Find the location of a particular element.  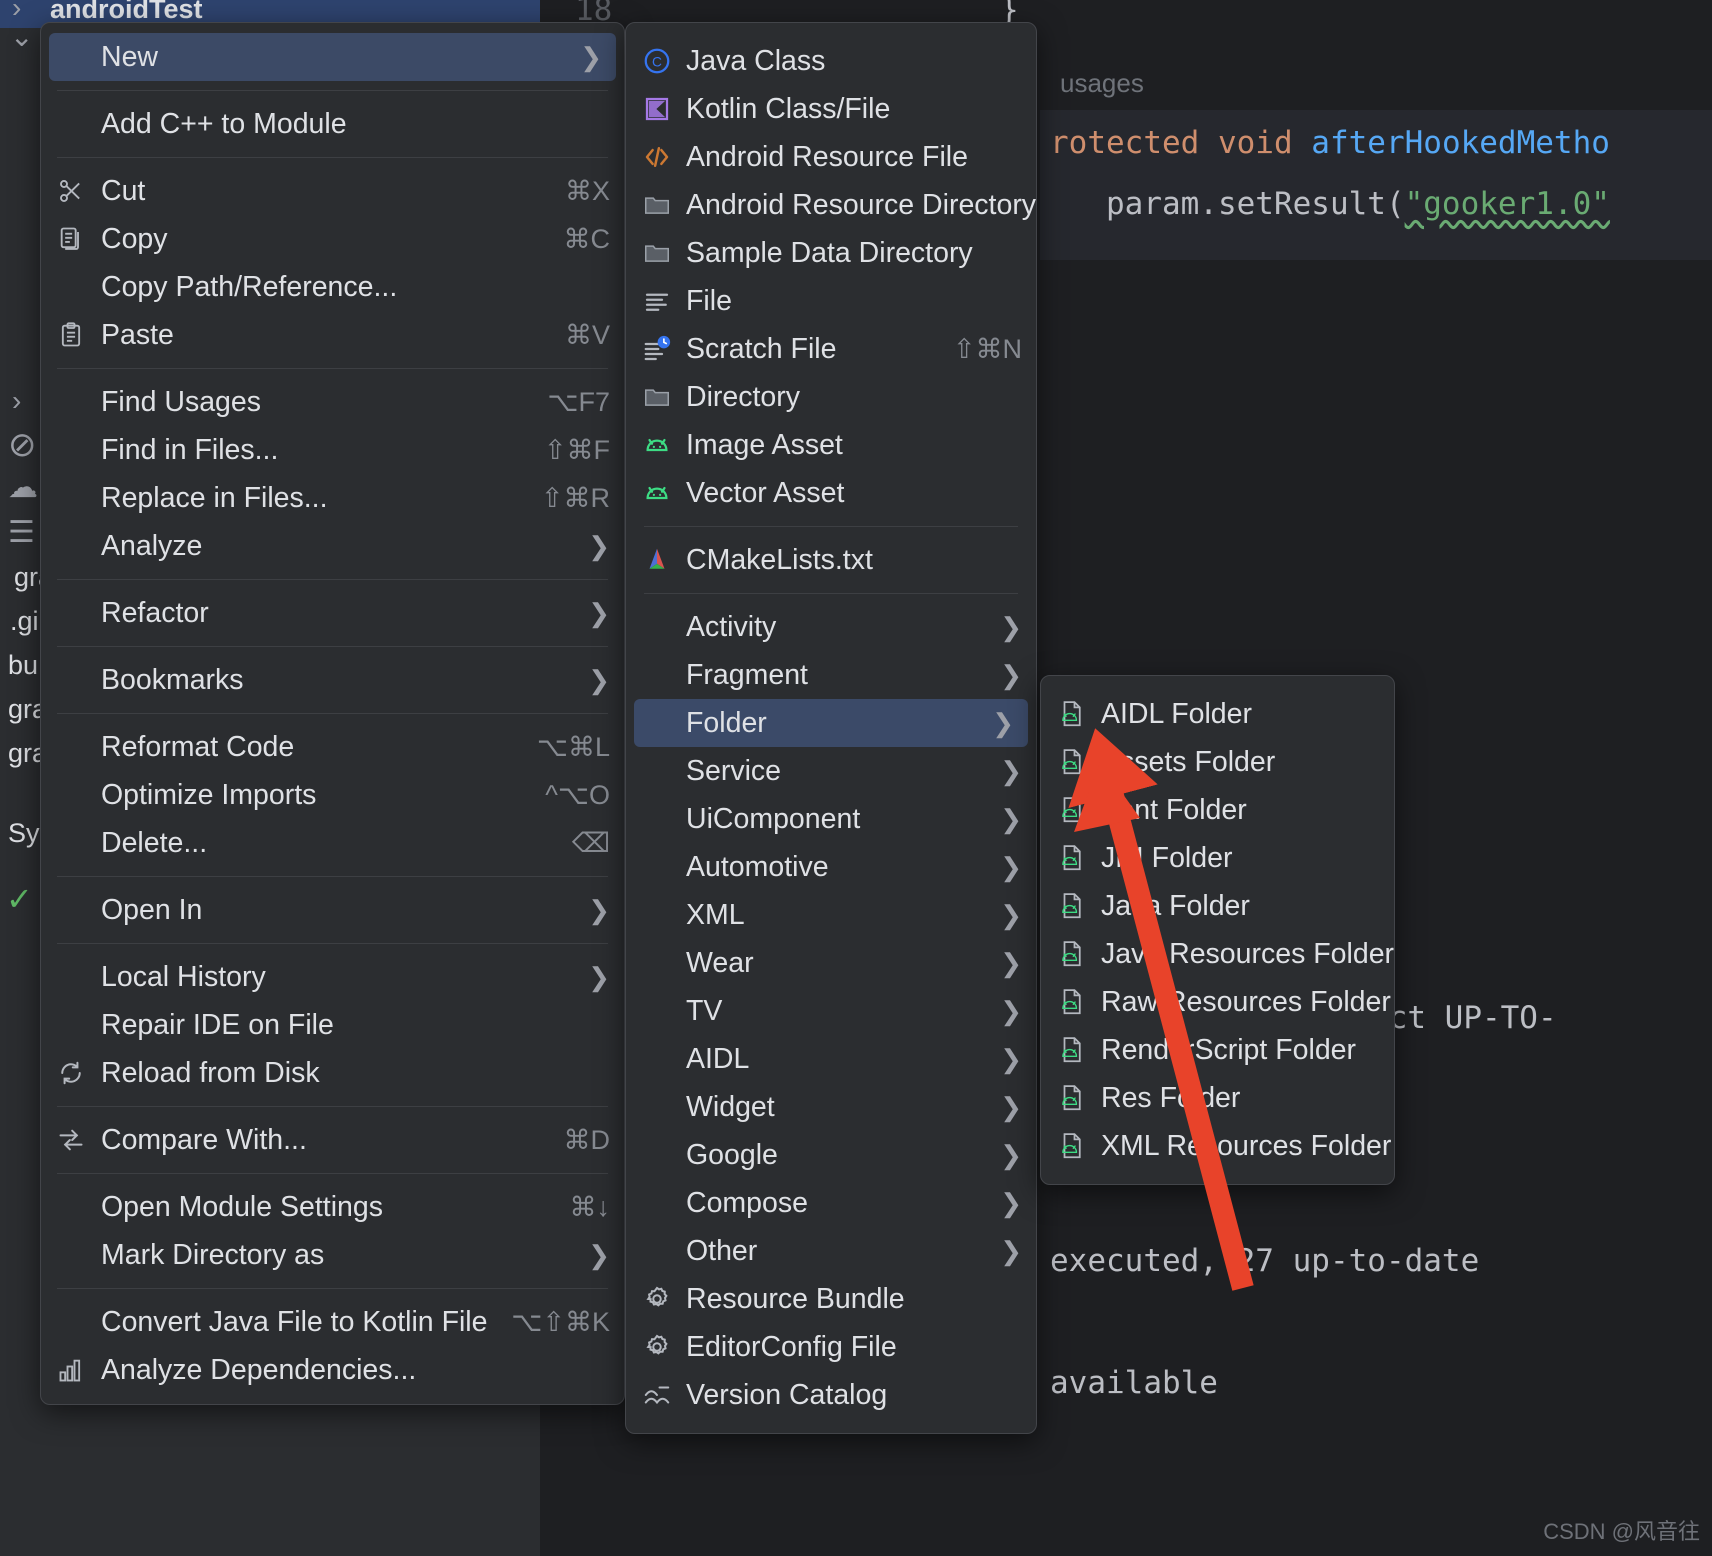

menu-item-java-resources-folder: Java Resources Folder is located at coordinates (1217, 954).